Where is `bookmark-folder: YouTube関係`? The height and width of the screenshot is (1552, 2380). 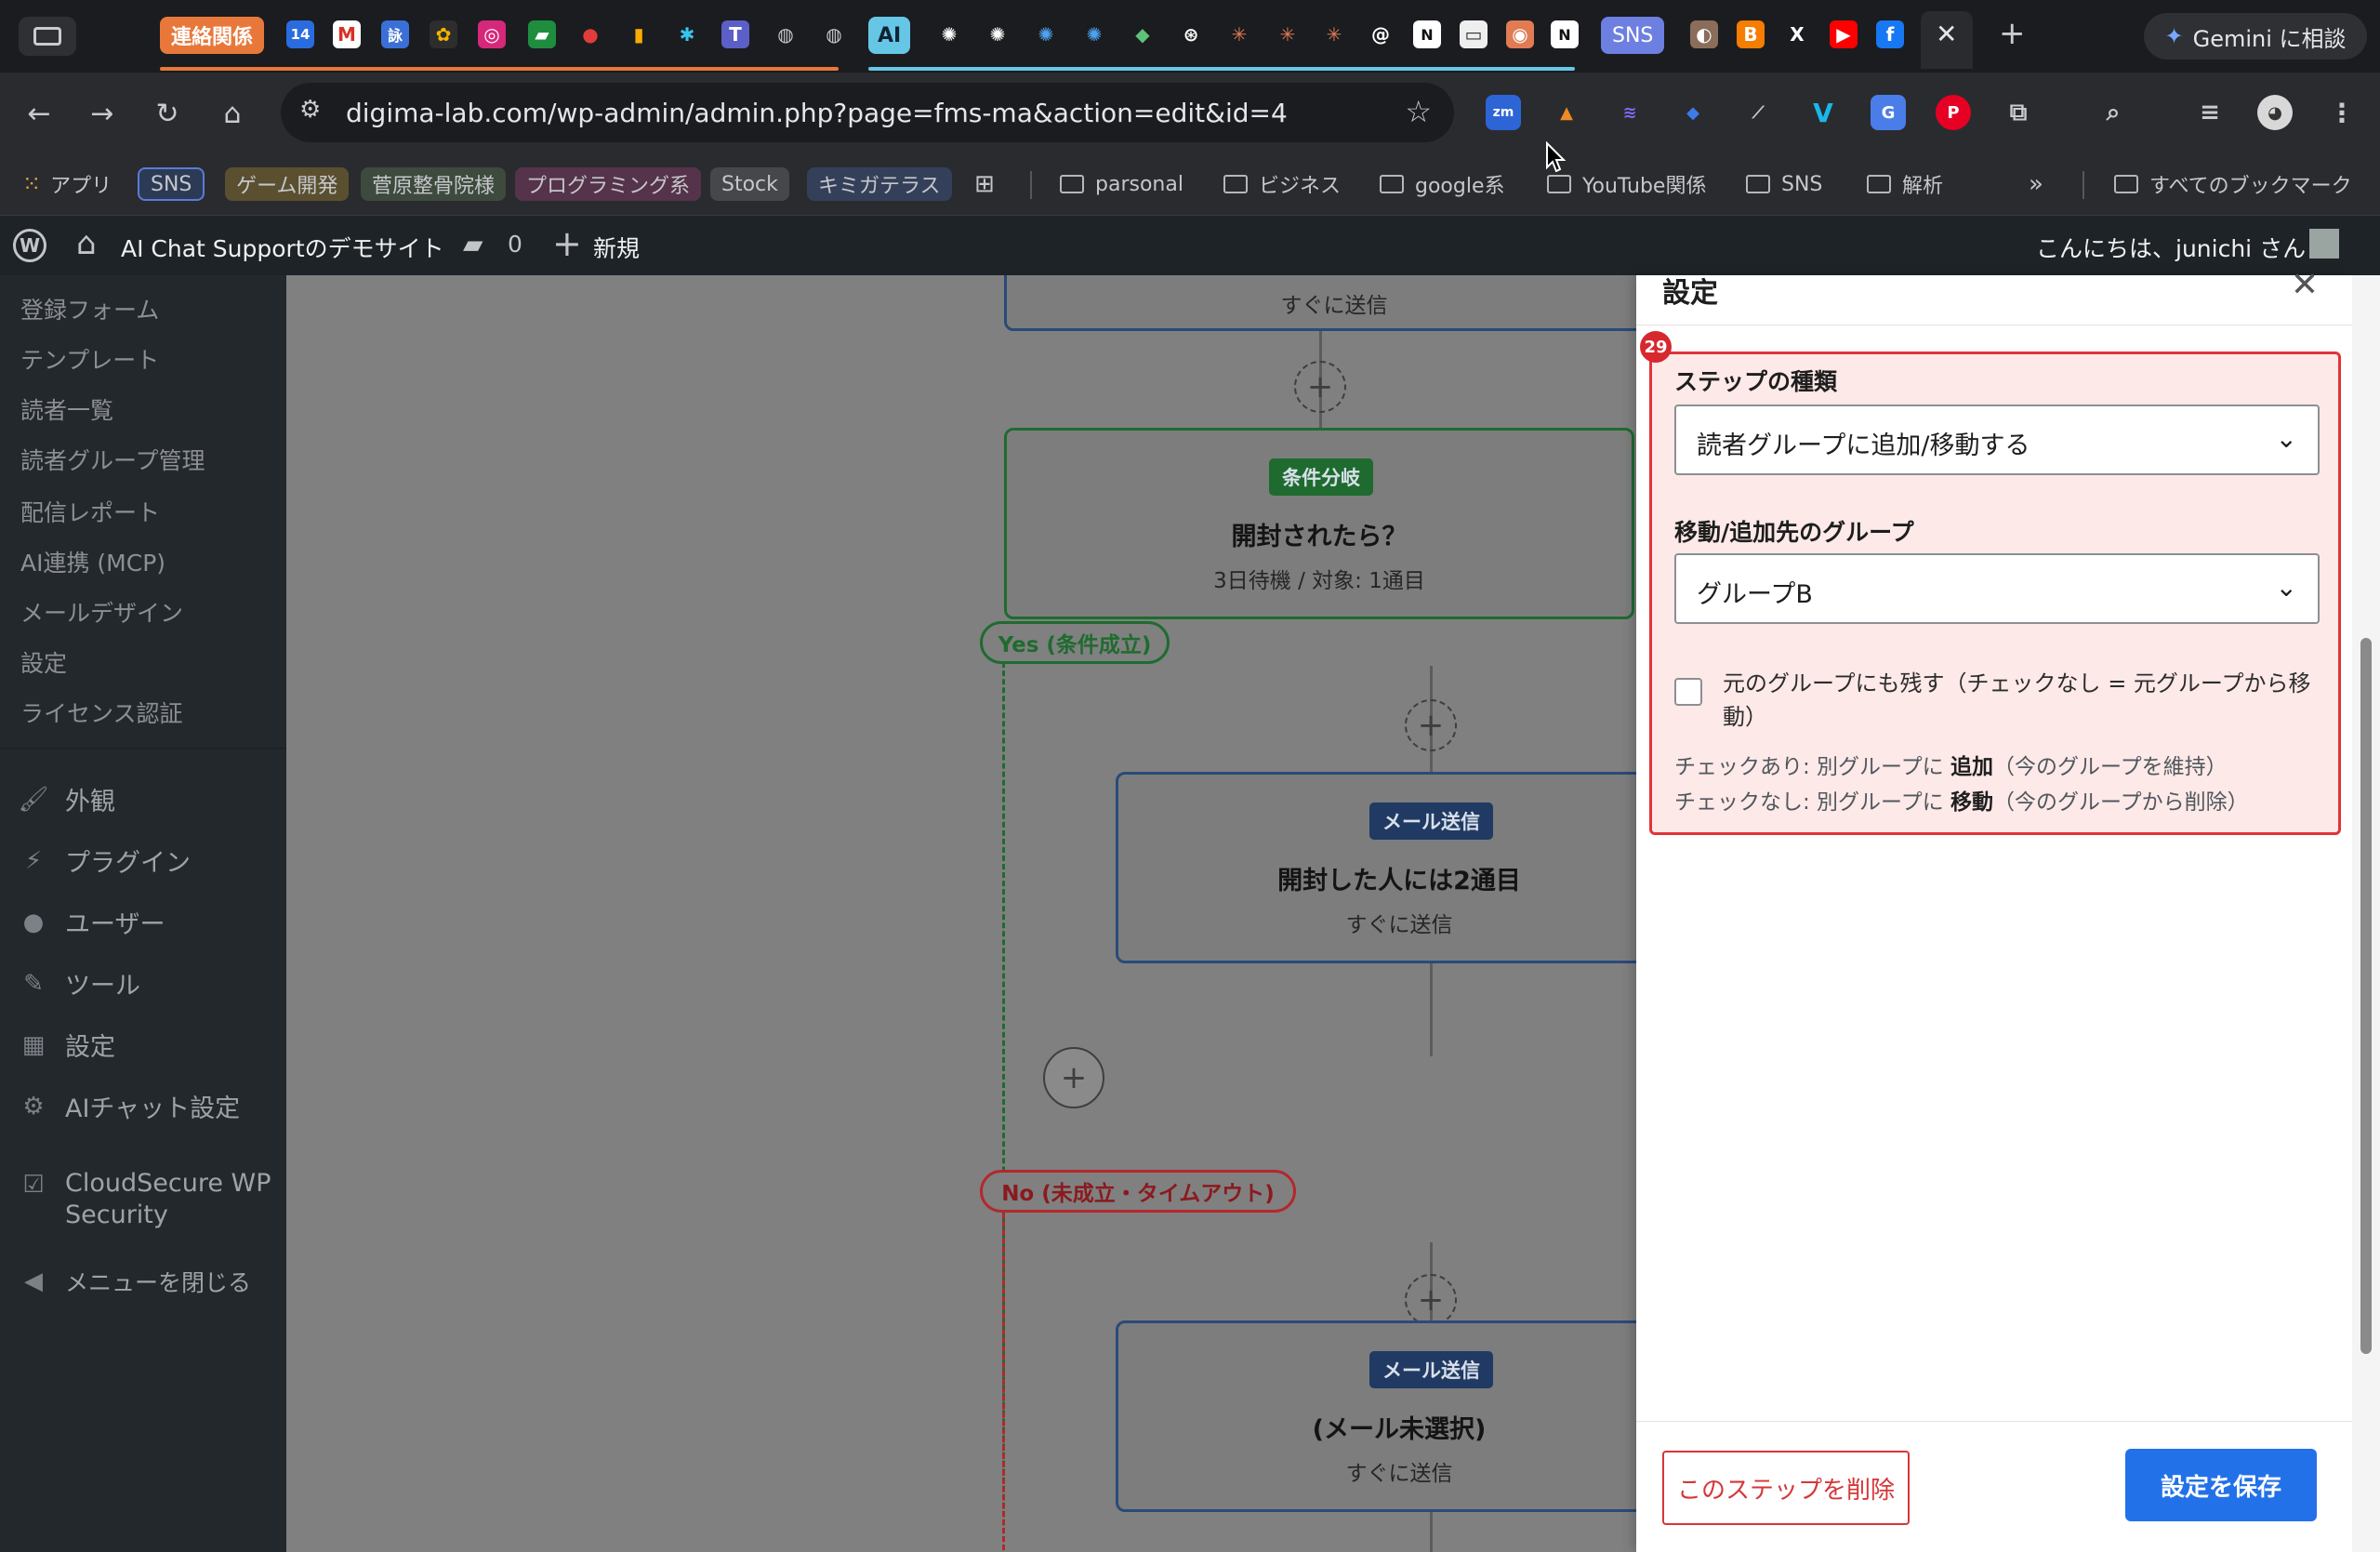 bookmark-folder: YouTube関係 is located at coordinates (1626, 184).